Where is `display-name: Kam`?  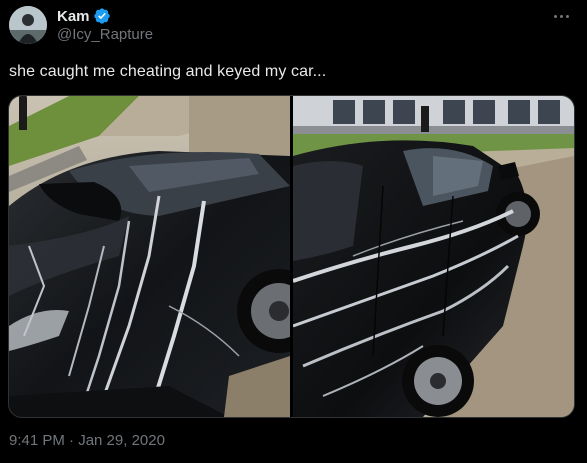
display-name: Kam is located at coordinates (73, 16).